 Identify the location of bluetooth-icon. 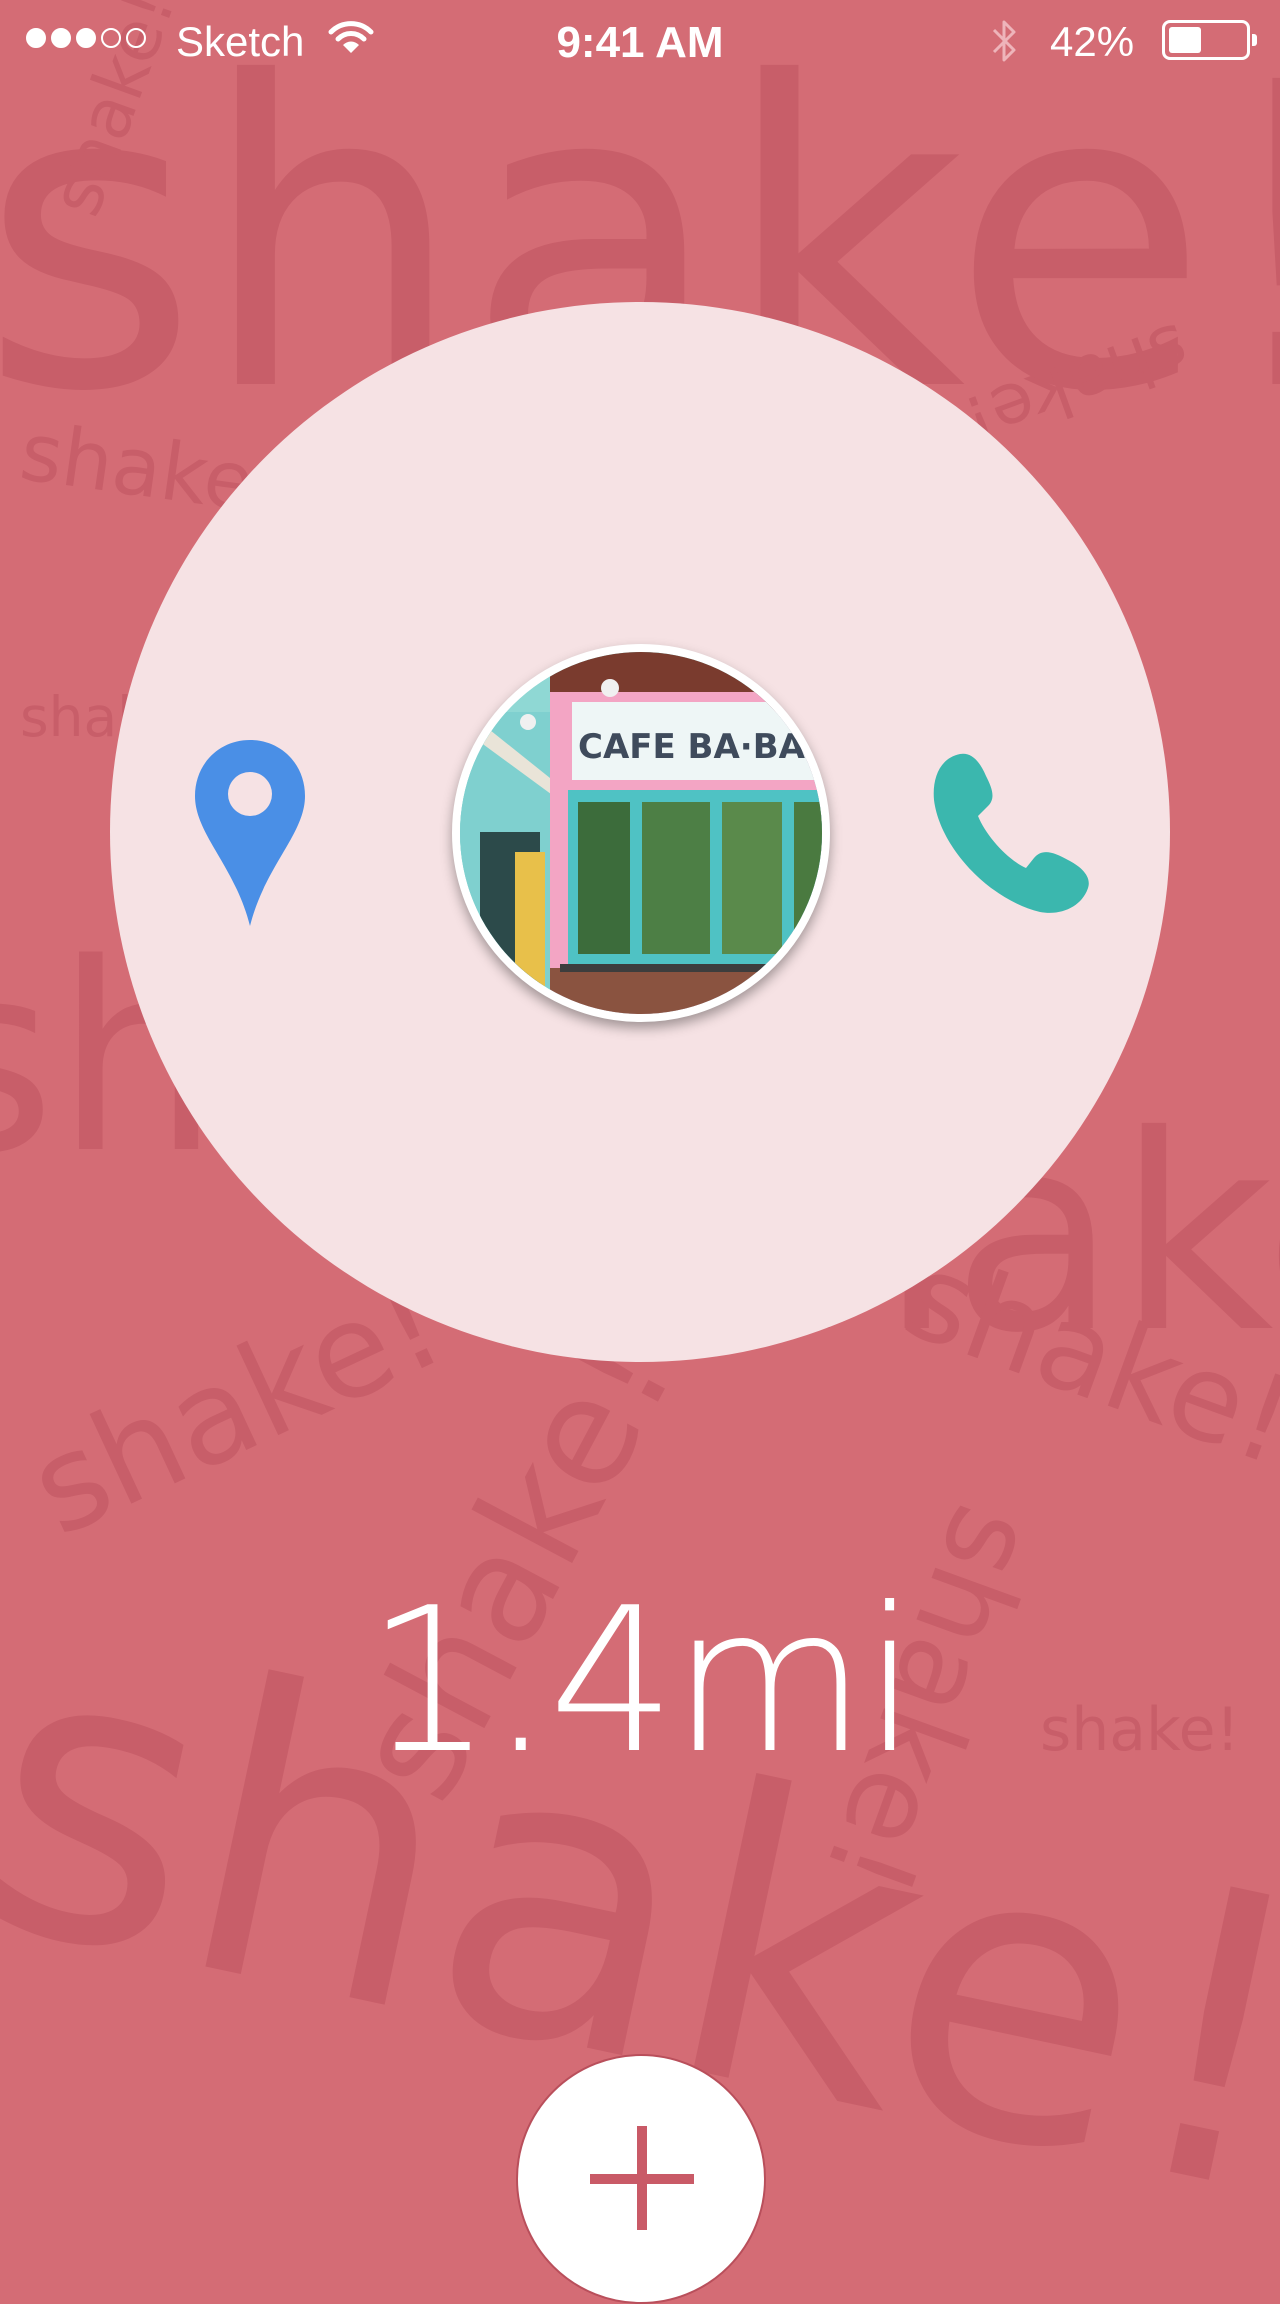
(1005, 43).